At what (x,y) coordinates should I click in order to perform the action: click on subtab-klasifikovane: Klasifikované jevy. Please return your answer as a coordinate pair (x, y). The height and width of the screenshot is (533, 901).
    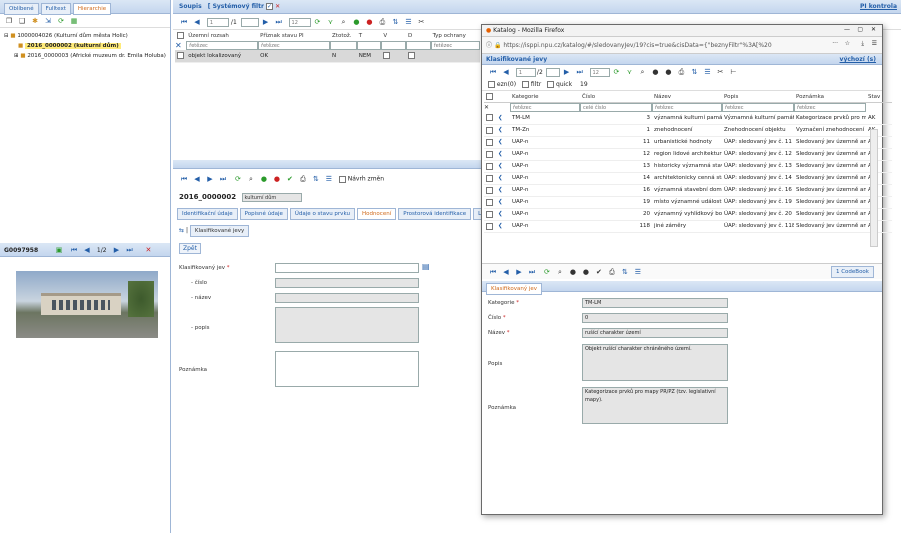
    Looking at the image, I should click on (219, 231).